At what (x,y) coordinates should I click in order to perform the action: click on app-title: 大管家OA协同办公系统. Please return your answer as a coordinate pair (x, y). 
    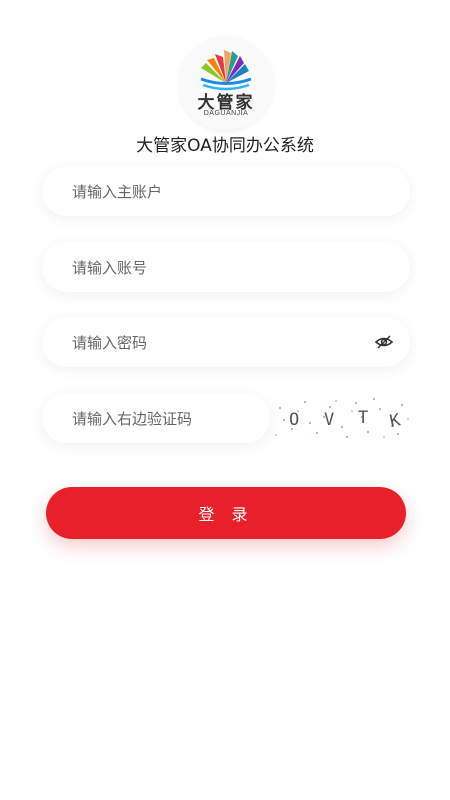
    Looking at the image, I should click on (225, 146).